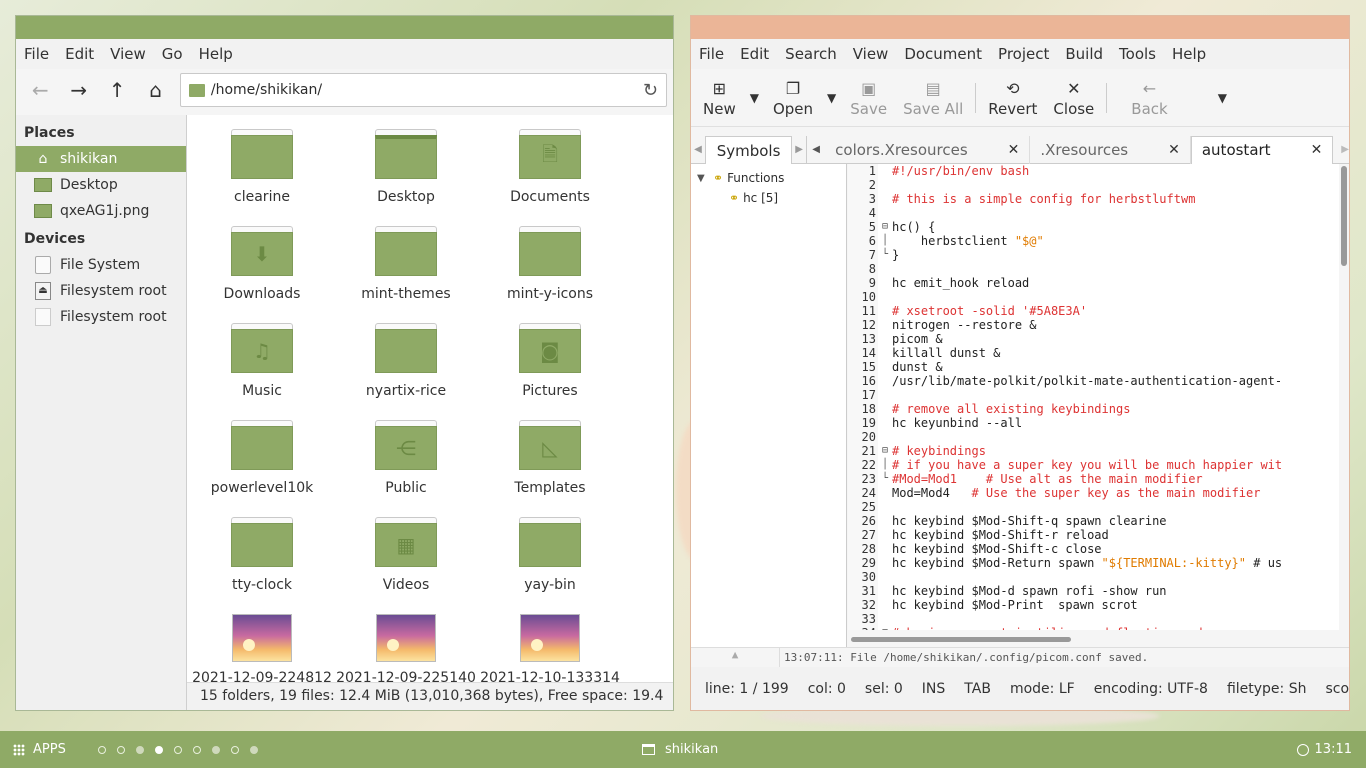 The image size is (1366, 768). Describe the element at coordinates (928, 149) in the screenshot. I see `tab-colors-xresources: colors.Xresources ✕` at that location.